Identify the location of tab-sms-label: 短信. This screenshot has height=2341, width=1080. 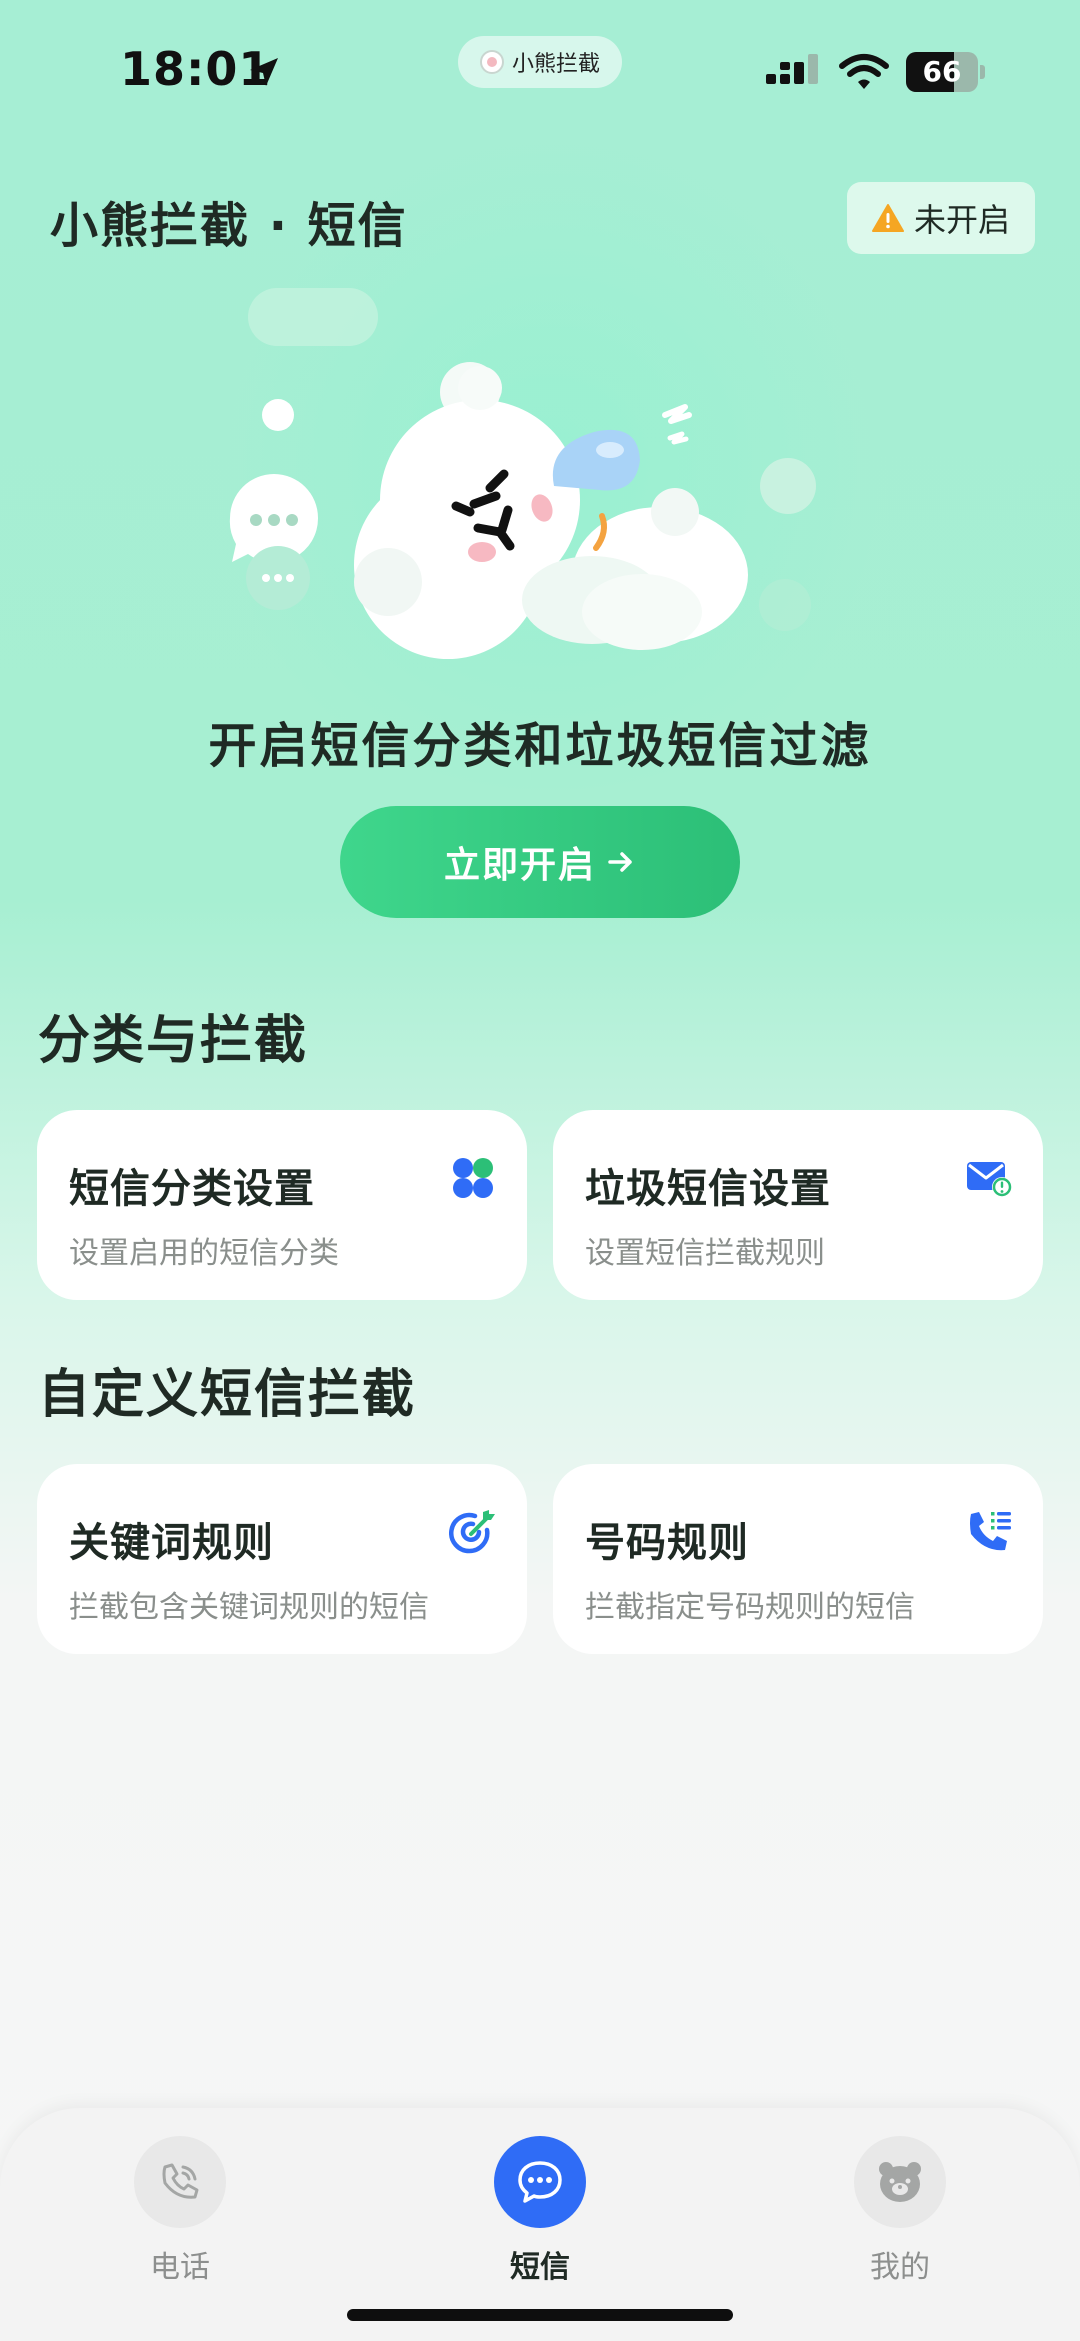
(540, 2267).